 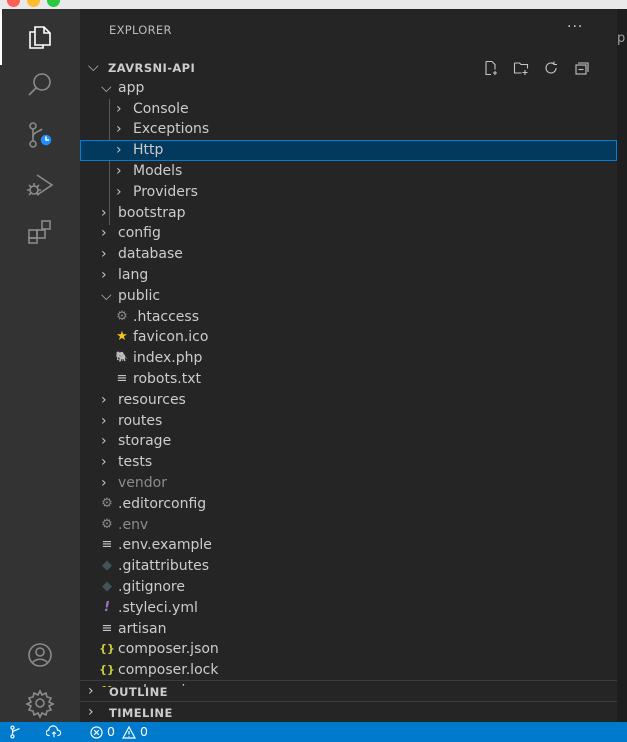 I want to click on folder-label: public, so click(x=139, y=296).